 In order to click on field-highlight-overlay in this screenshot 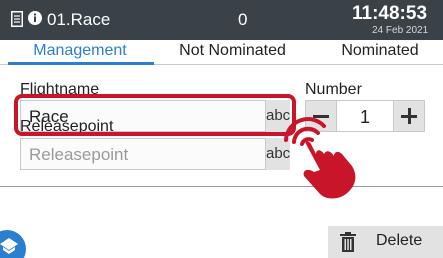, I will do `click(155, 115)`.